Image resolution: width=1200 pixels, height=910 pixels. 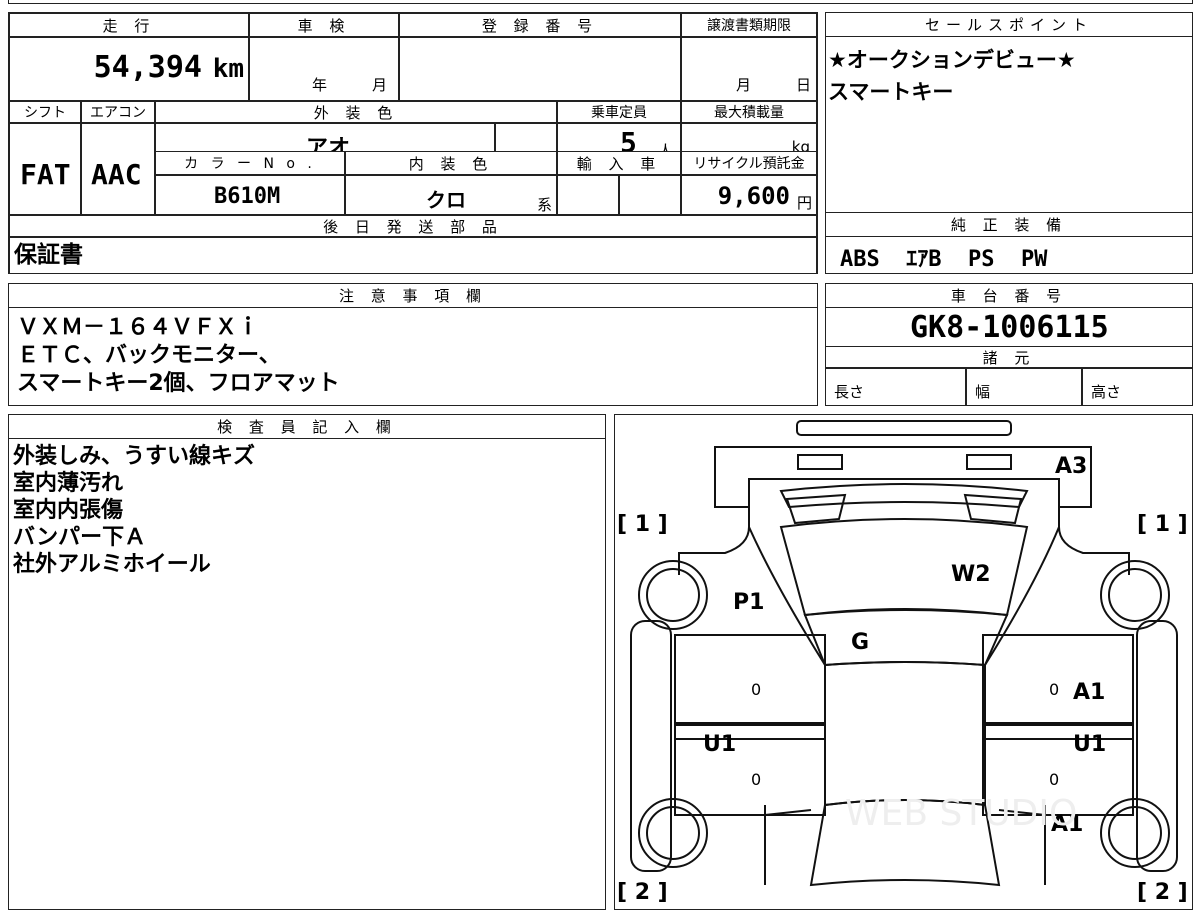 I want to click on spec-width-cell: 幅, so click(x=1024, y=386).